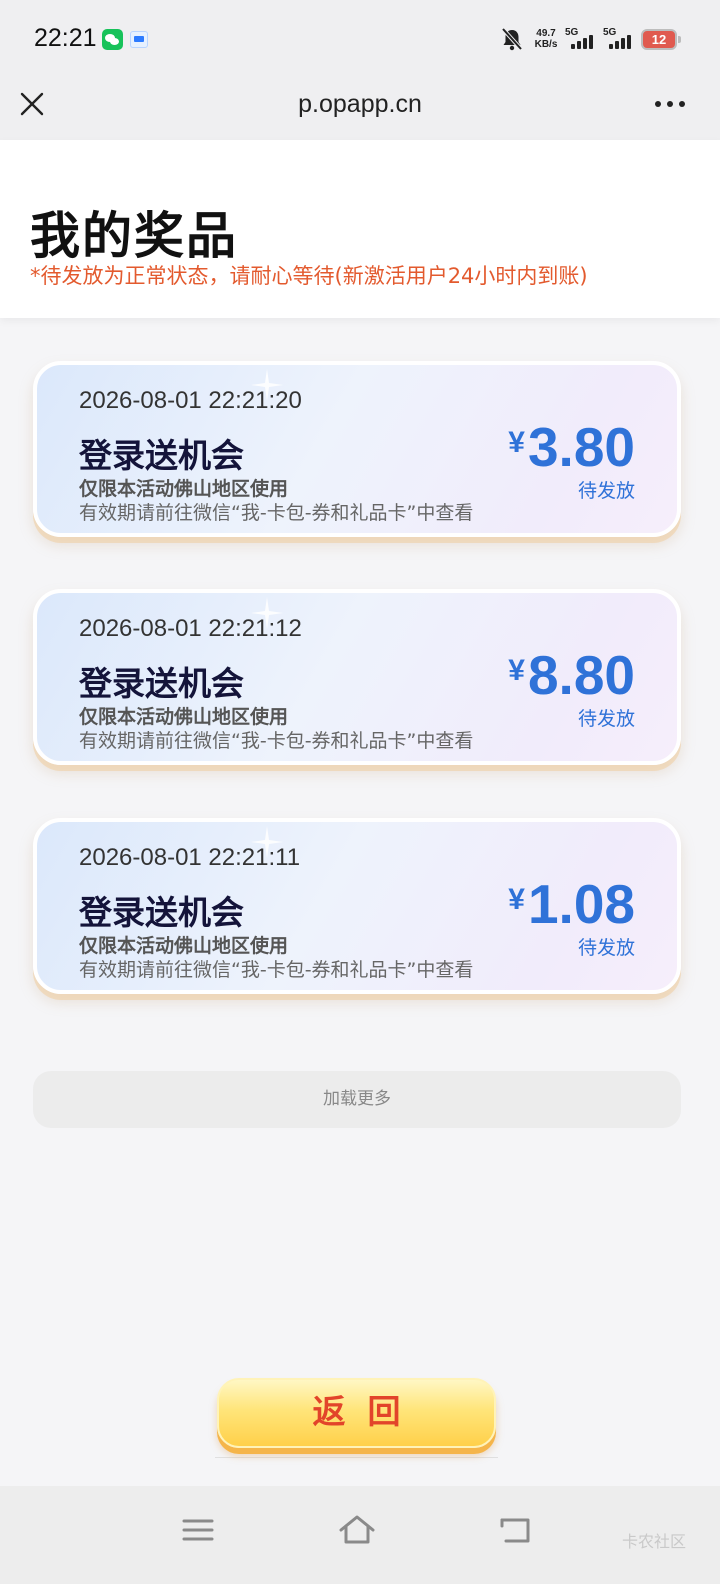 The width and height of the screenshot is (720, 1584). I want to click on prize-amount: ¥1.08, so click(571, 902).